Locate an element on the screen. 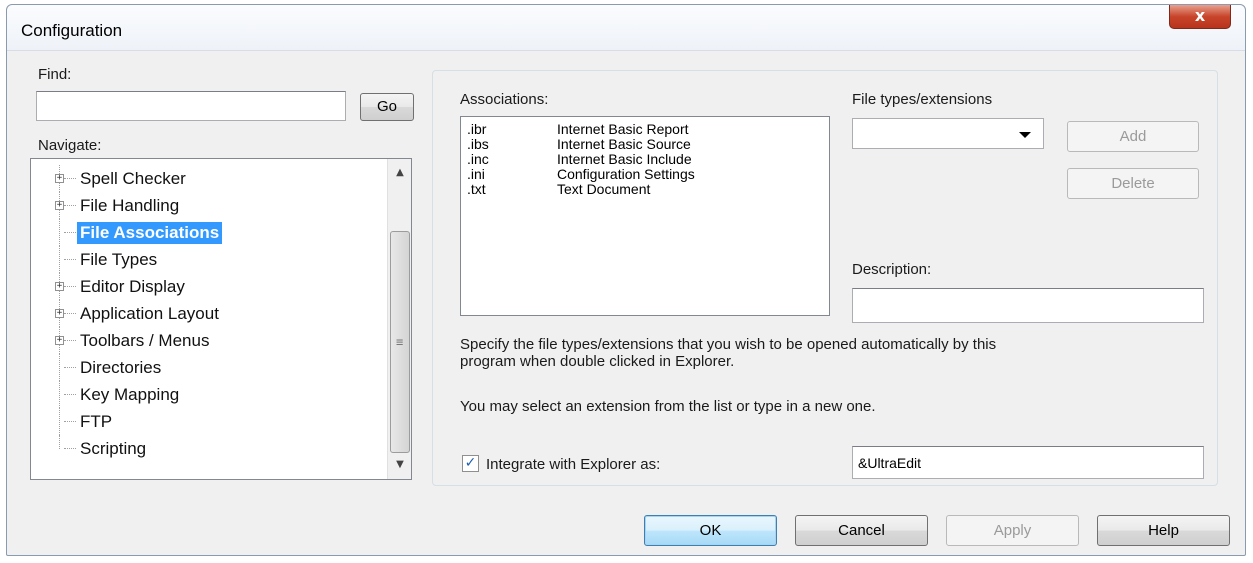 Image resolution: width=1253 pixels, height=563 pixels. find-label: Find: is located at coordinates (55, 74).